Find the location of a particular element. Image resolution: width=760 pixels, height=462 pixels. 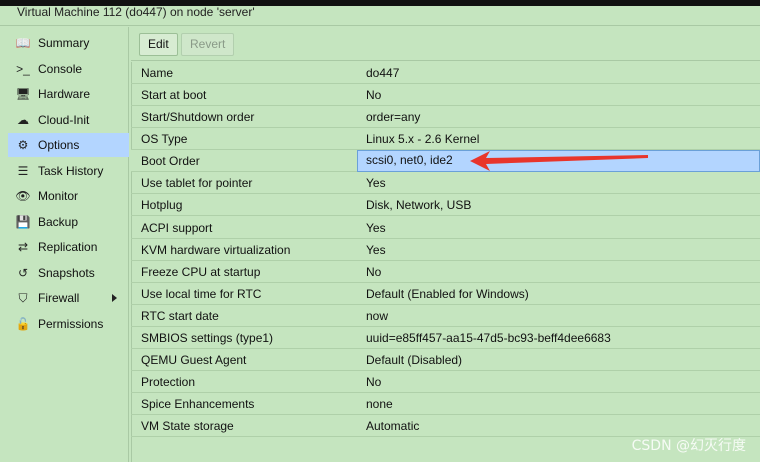

table-row: OS Type Linux 5.x - 2.6 Kernel is located at coordinates (445, 139).